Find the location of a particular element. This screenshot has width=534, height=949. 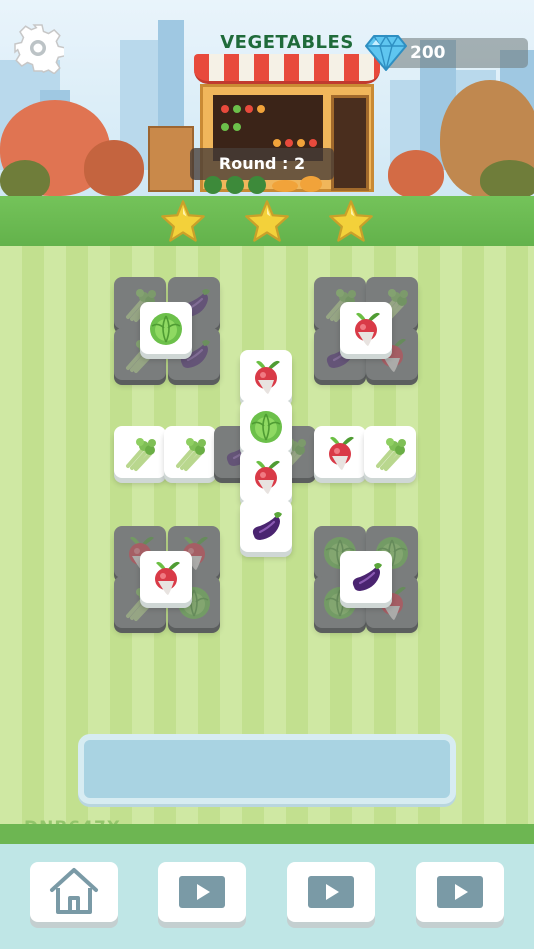

crate is located at coordinates (171, 159).